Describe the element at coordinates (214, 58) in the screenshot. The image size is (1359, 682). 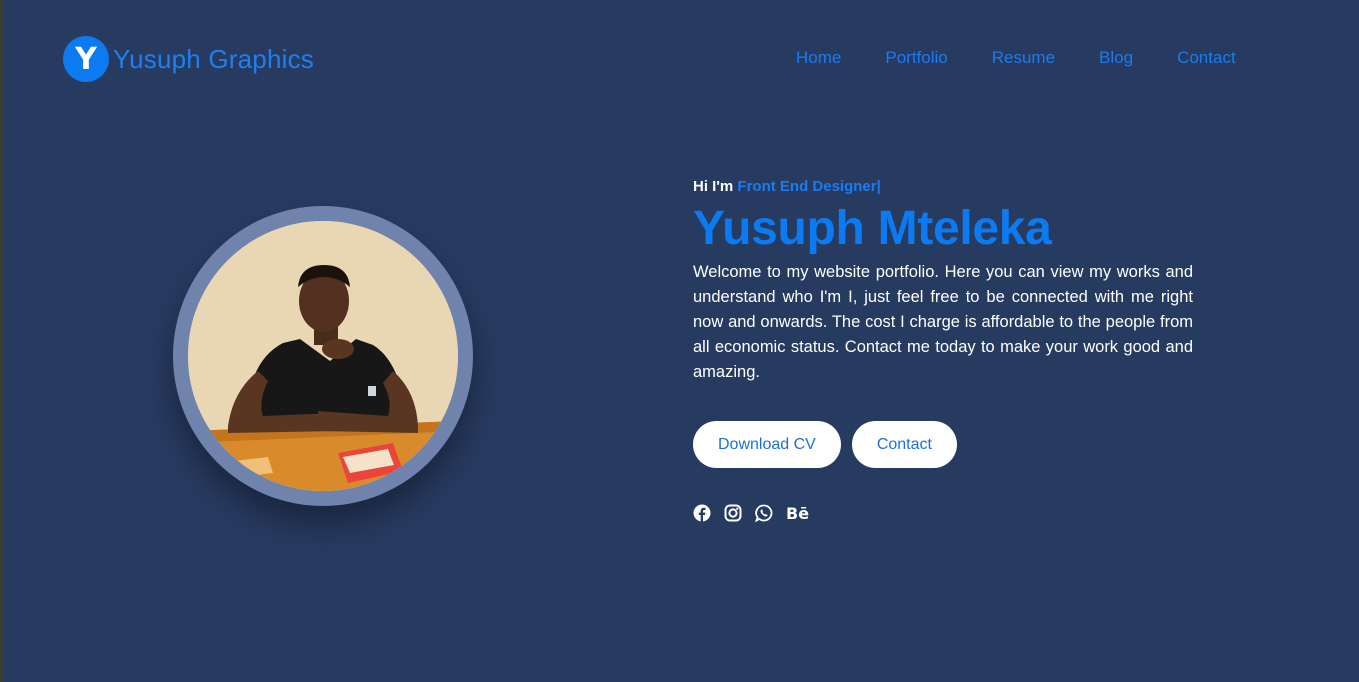
I see `logo-text: Yusuph Graphics` at that location.